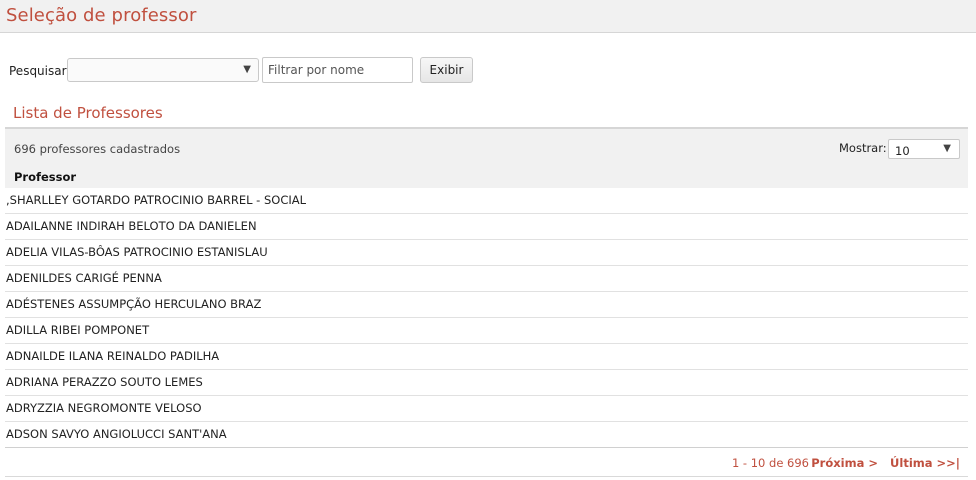 The width and height of the screenshot is (976, 480). Describe the element at coordinates (45, 177) in the screenshot. I see `column-header-professor: Professor` at that location.